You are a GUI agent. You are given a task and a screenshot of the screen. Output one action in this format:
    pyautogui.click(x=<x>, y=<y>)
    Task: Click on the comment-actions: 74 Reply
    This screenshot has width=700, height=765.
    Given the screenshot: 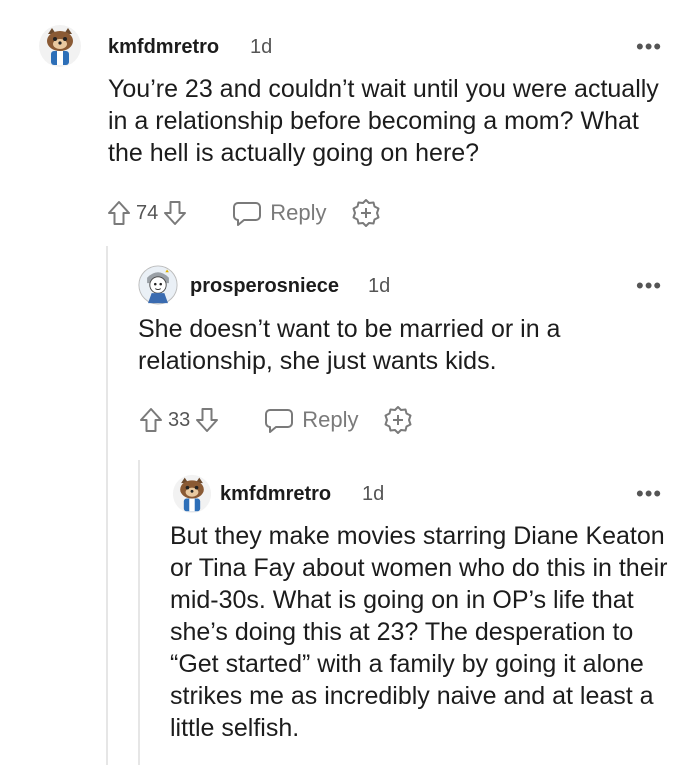 What is the action you would take?
    pyautogui.click(x=243, y=213)
    